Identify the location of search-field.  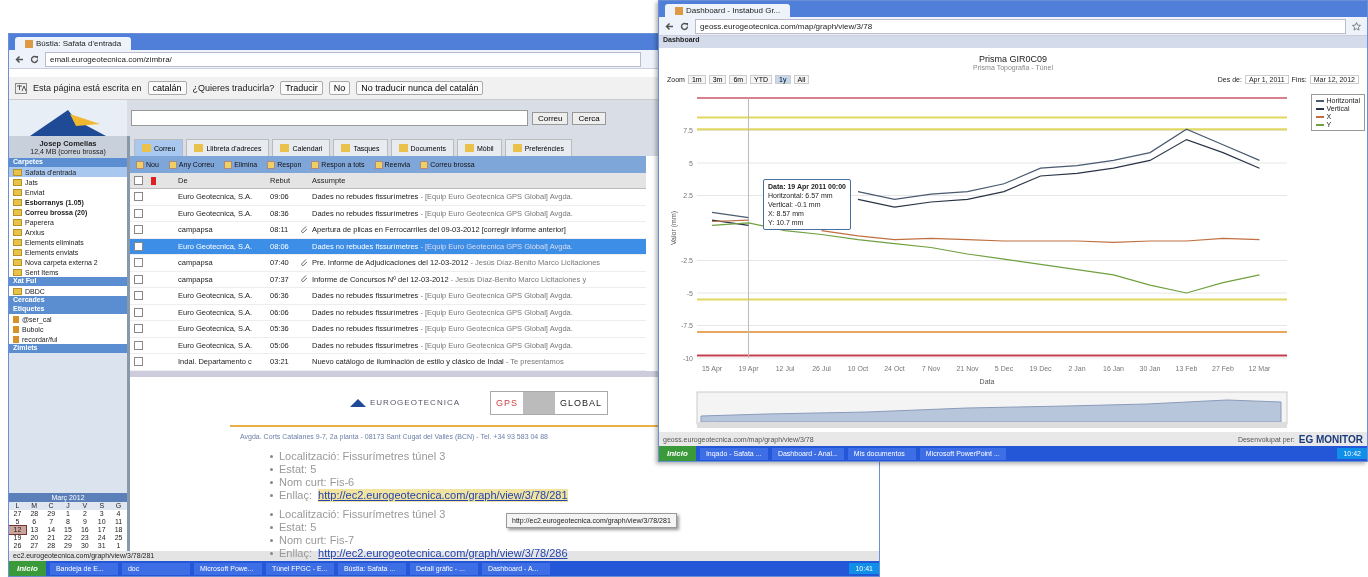
(329, 118).